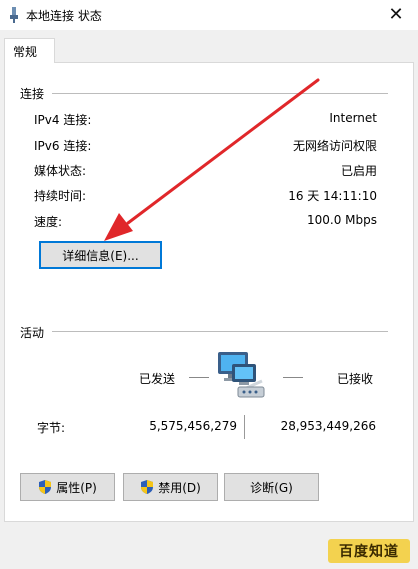 The height and width of the screenshot is (569, 418). I want to click on network-computers-icon, so click(241, 375).